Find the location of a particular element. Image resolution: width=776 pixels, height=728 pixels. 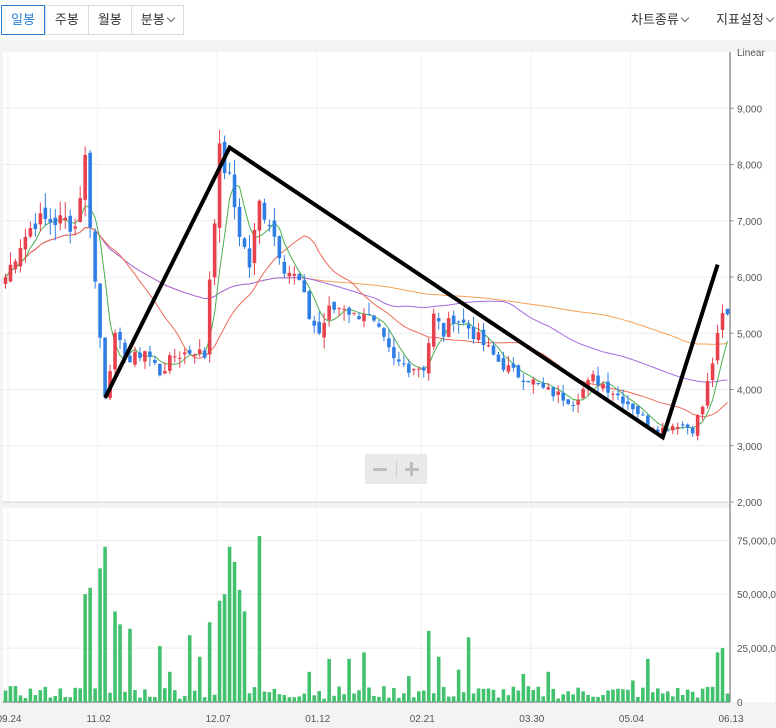

zoom-in-button is located at coordinates (412, 469).